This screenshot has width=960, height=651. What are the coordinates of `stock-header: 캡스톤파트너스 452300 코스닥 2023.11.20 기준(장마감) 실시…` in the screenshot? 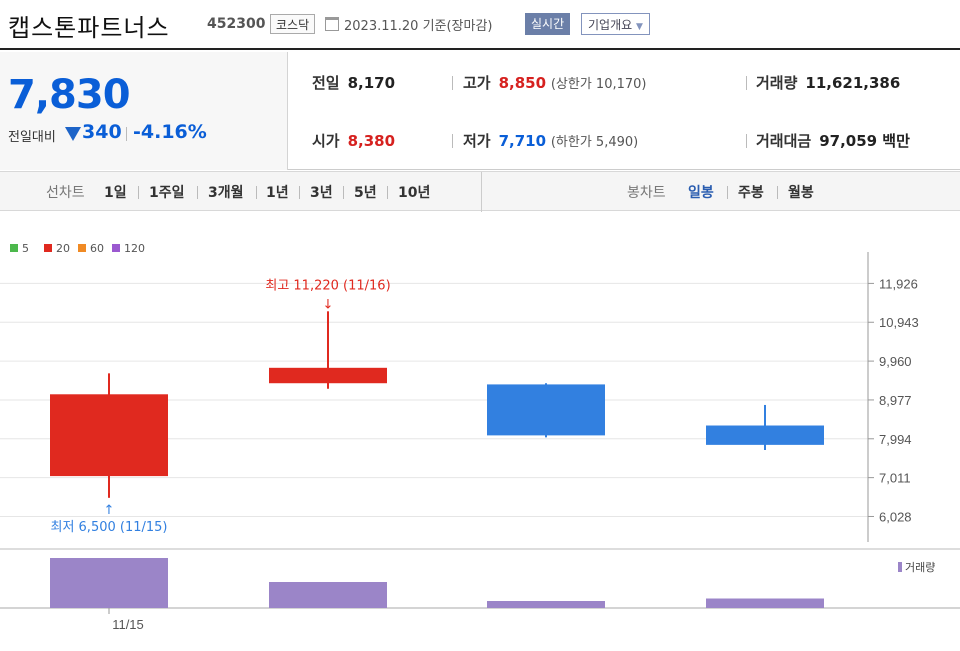 It's located at (480, 25).